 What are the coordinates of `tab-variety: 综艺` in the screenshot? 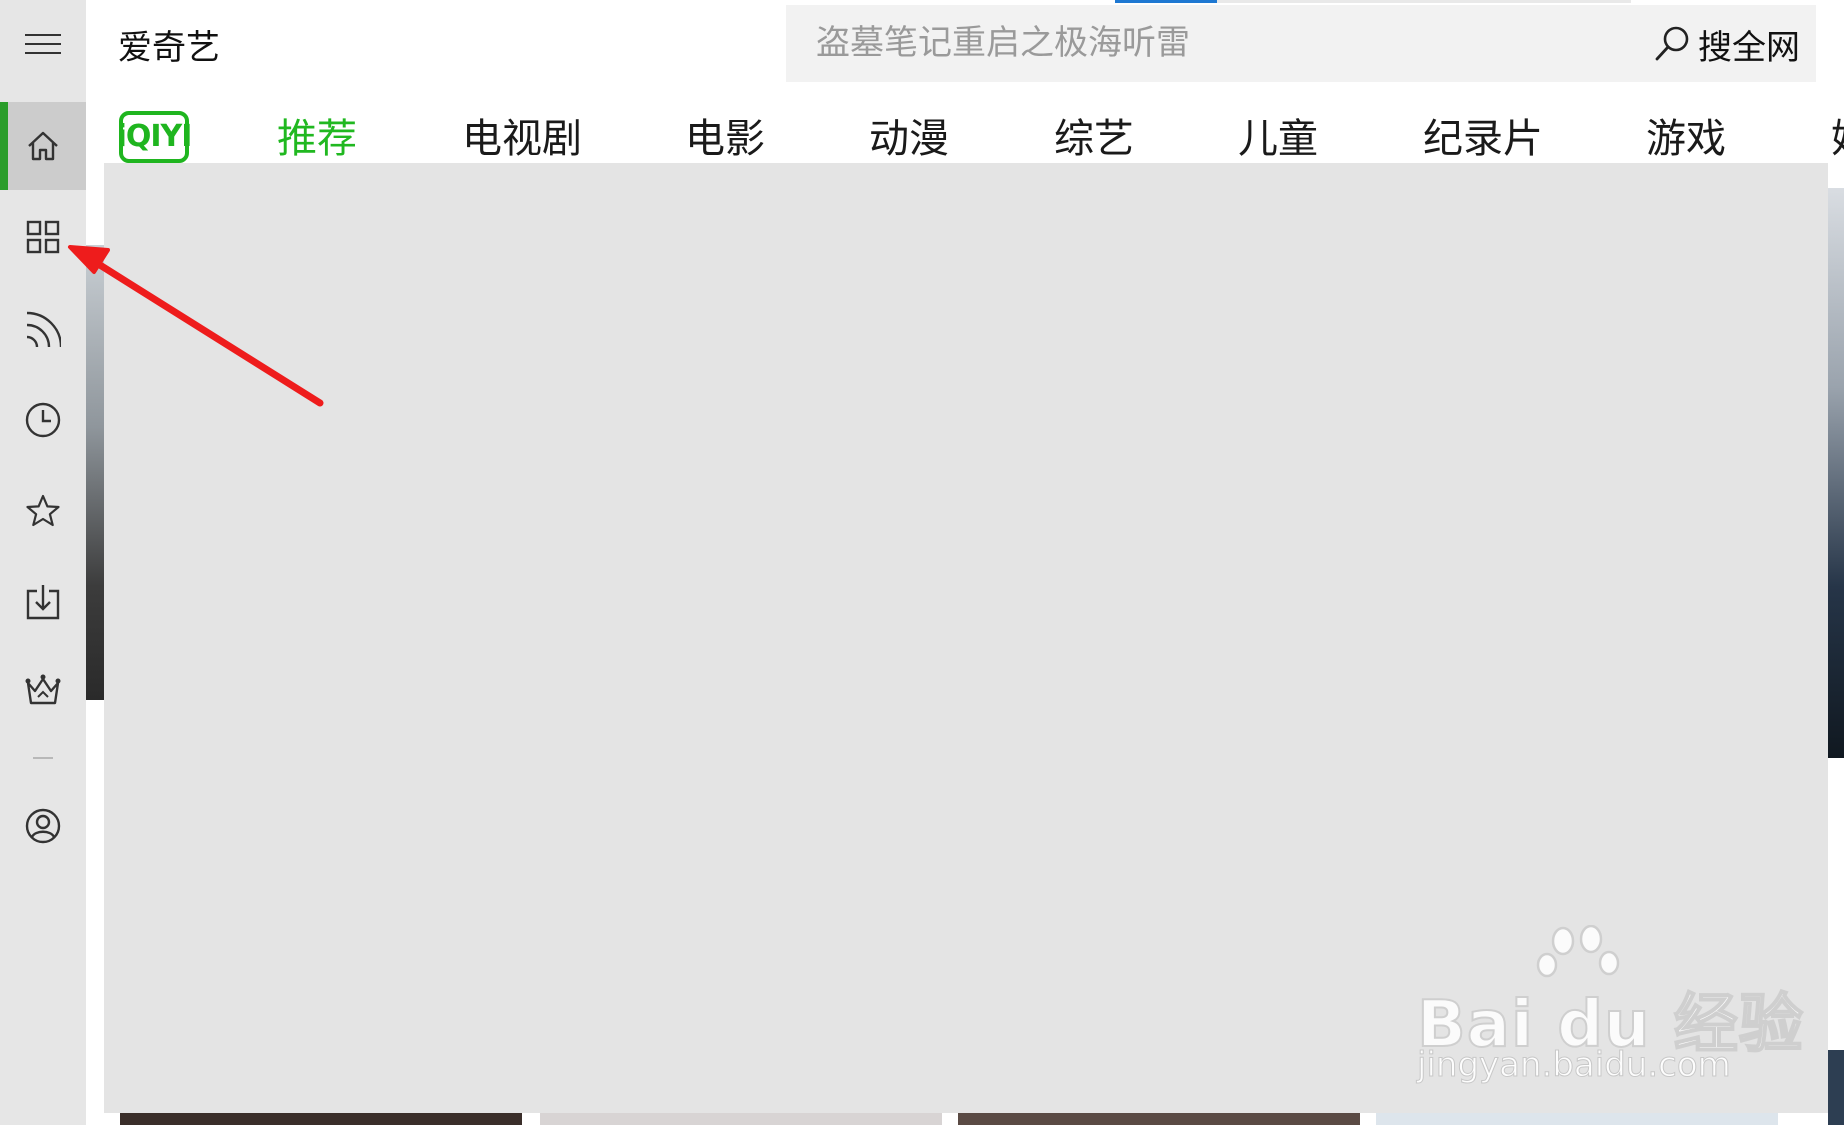 It's located at (1094, 139).